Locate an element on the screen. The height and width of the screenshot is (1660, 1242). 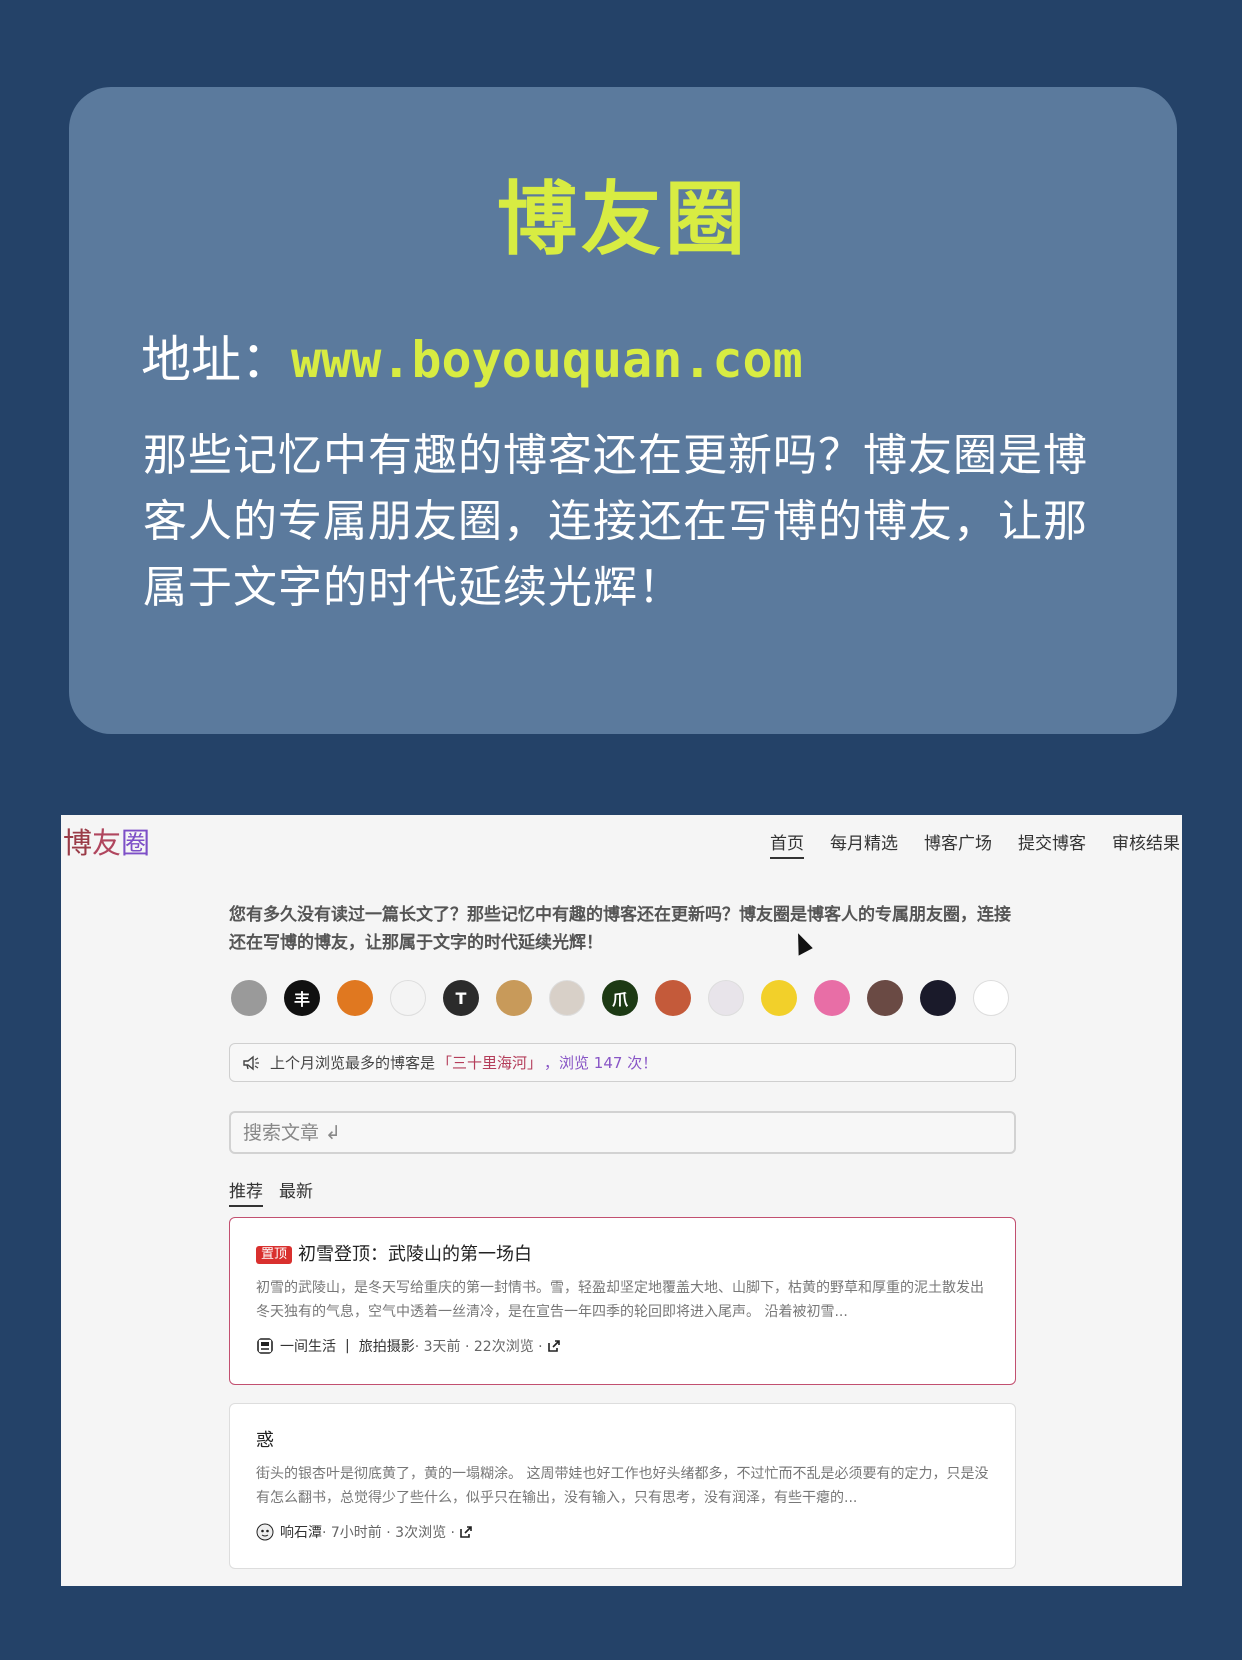
avatar-8: 爪 is located at coordinates (620, 998).